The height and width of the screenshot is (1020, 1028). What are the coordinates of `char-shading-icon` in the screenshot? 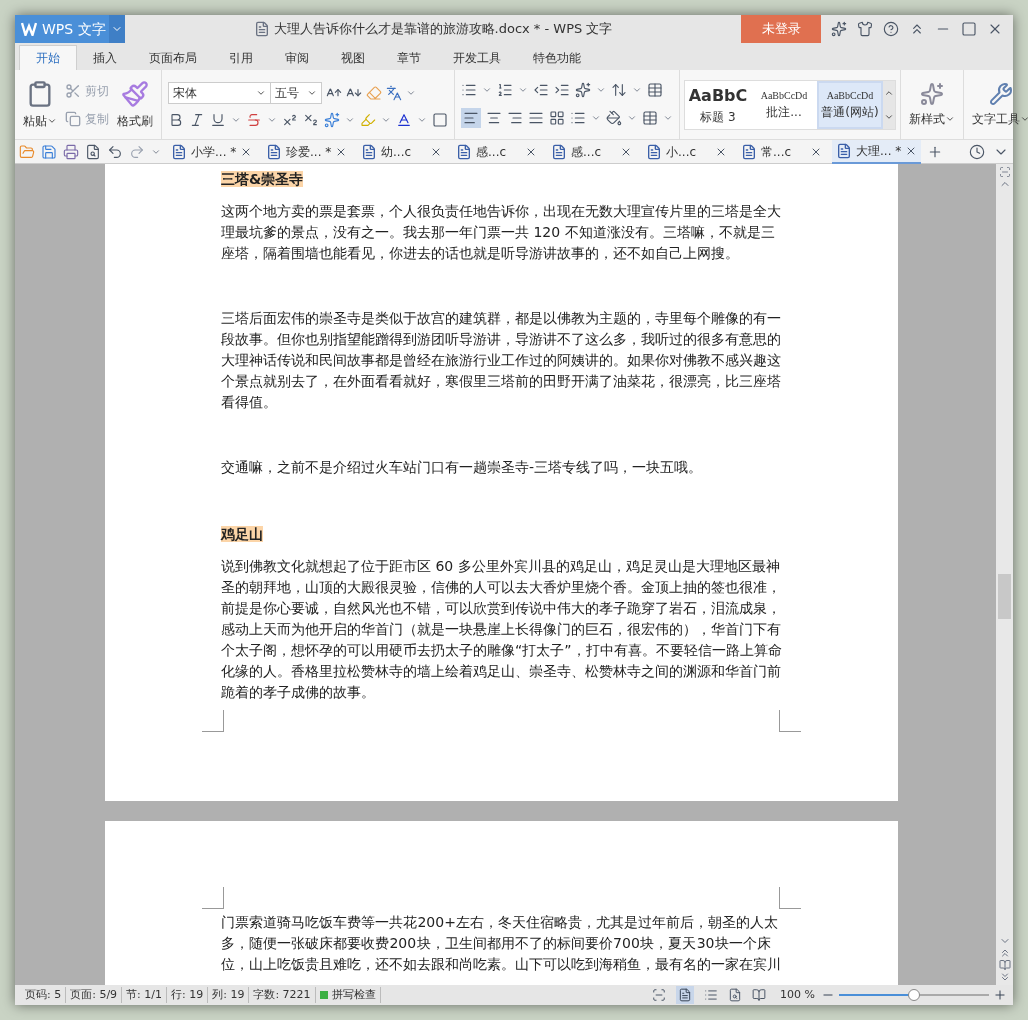 It's located at (440, 119).